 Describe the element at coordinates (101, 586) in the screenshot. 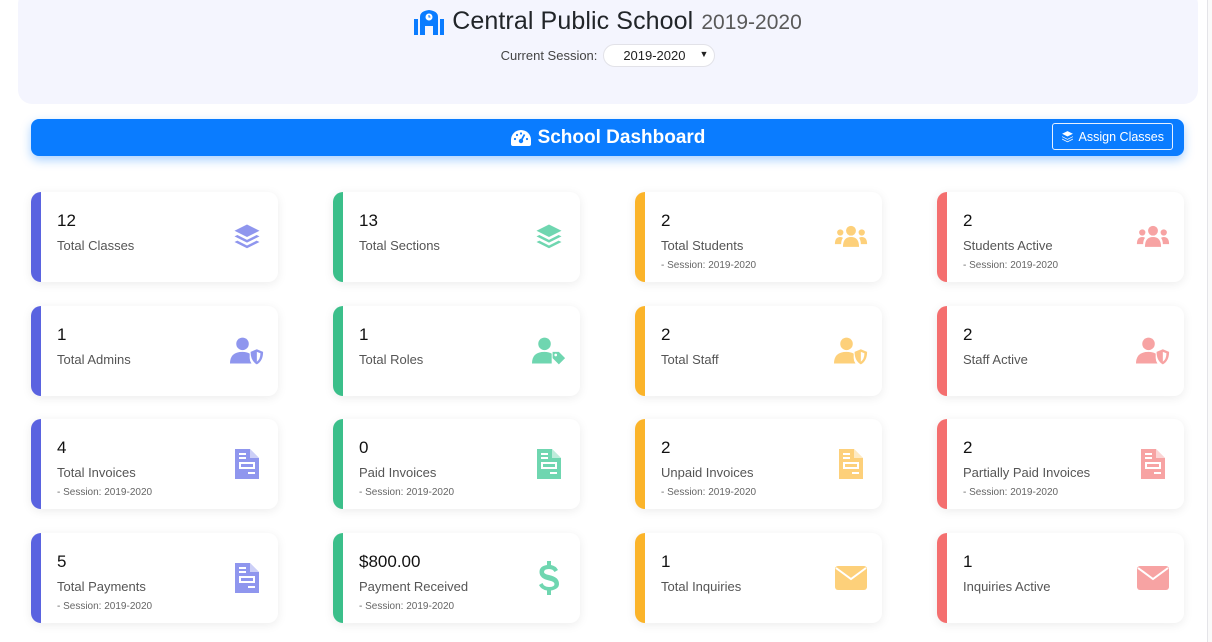

I see `stat-label: Total Payments` at that location.